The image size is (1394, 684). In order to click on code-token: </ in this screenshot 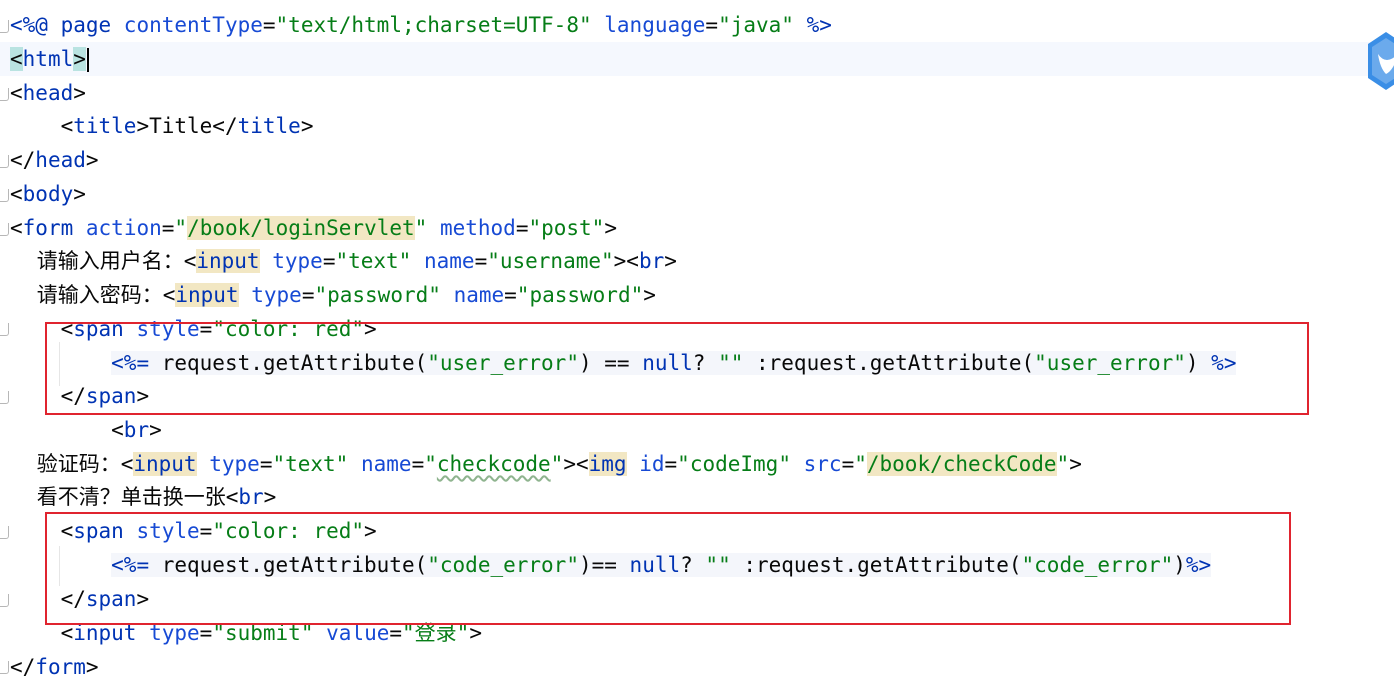, I will do `click(23, 160)`.